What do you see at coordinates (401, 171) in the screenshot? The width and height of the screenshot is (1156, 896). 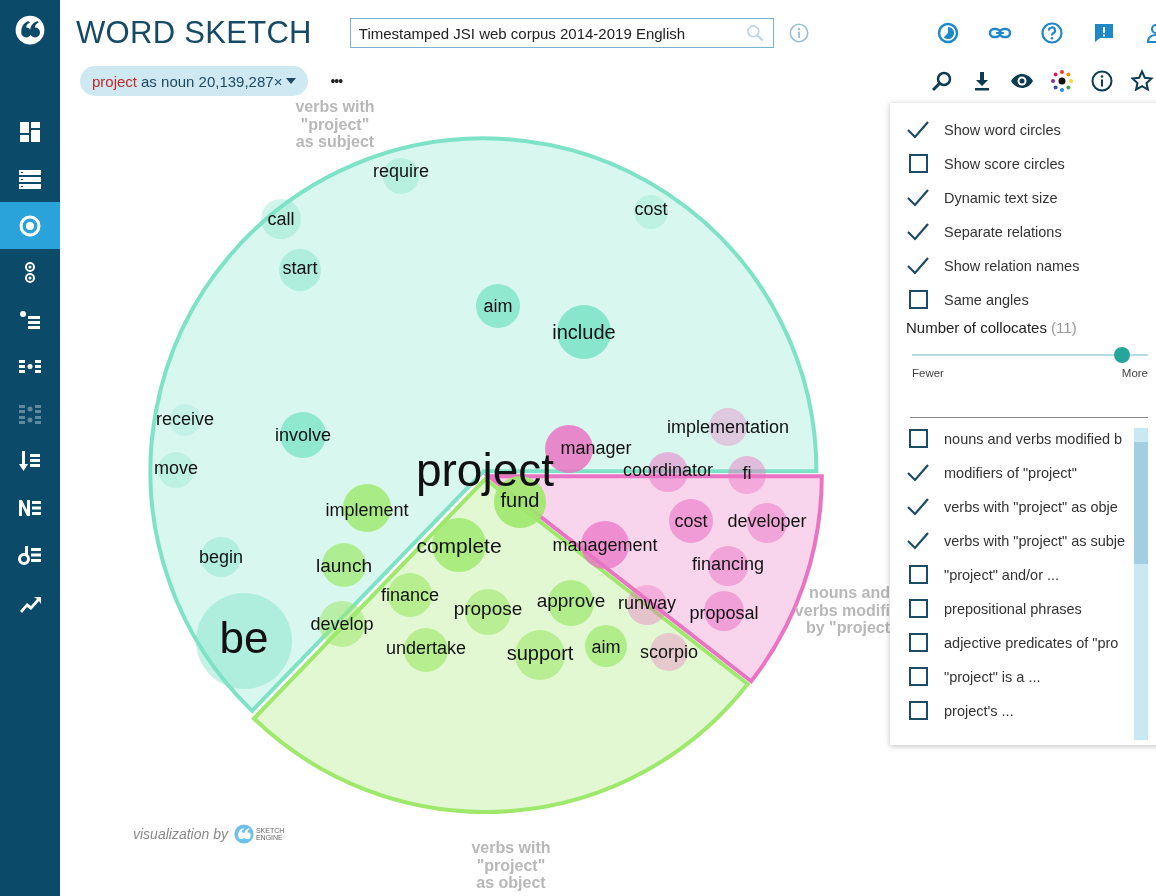 I see `collocate-word: require` at bounding box center [401, 171].